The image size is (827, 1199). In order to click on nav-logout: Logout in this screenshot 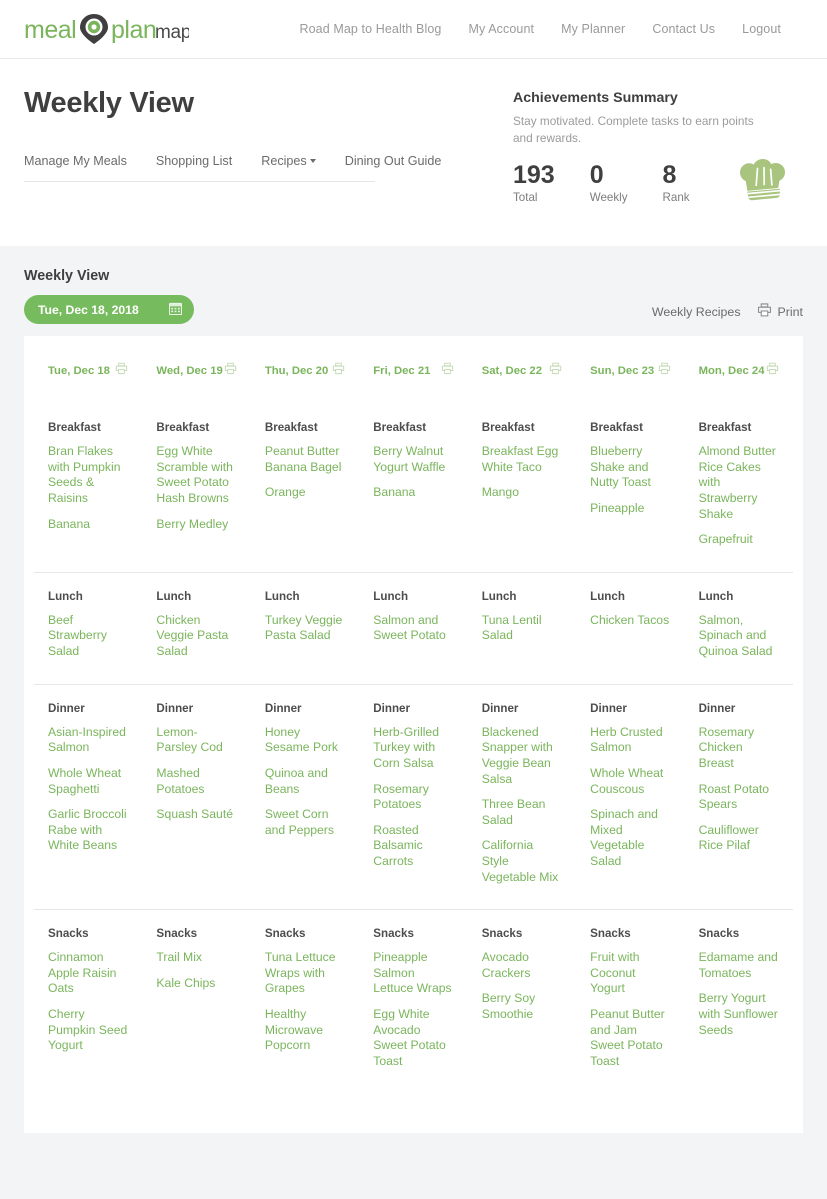, I will do `click(761, 29)`.